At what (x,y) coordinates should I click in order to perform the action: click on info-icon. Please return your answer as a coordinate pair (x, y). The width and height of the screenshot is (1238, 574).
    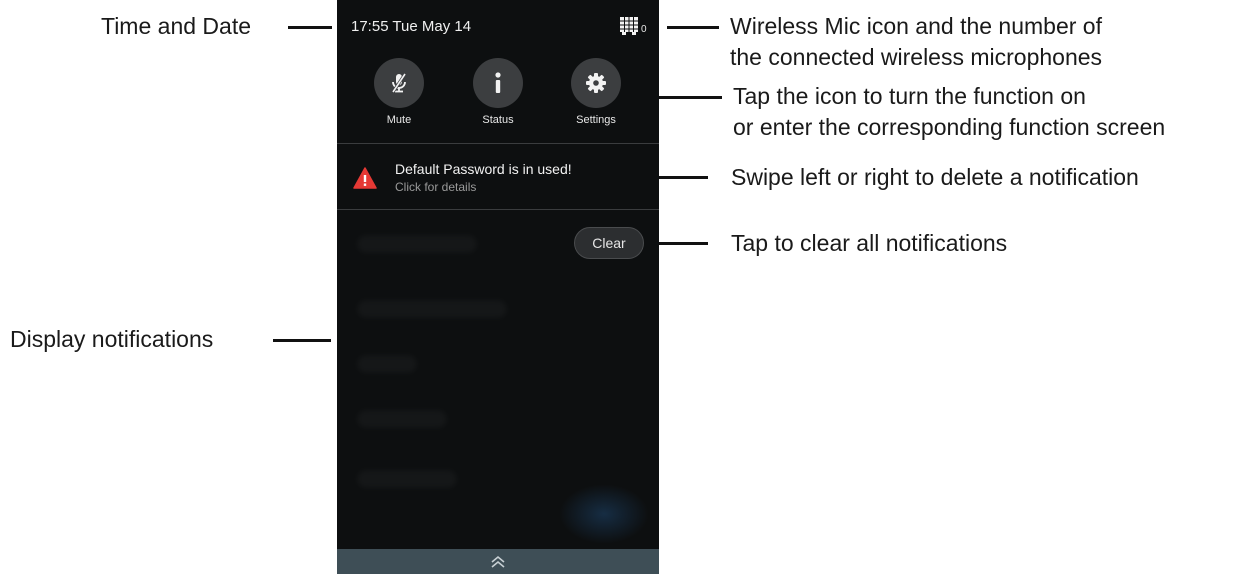
    Looking at the image, I should click on (498, 82).